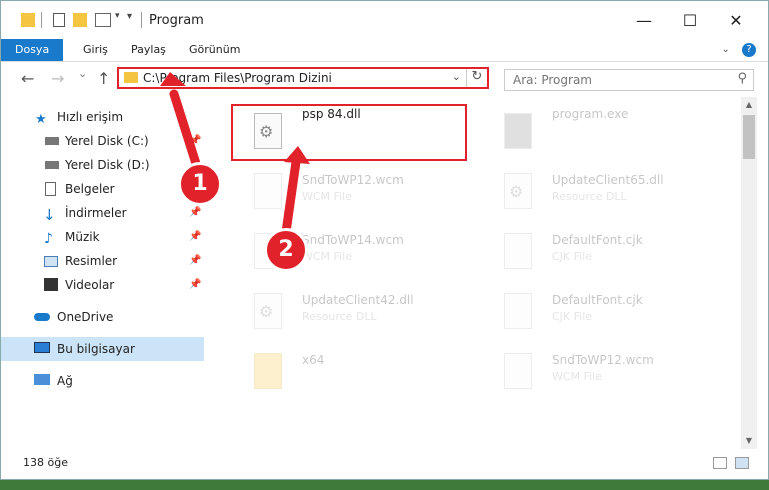 The height and width of the screenshot is (490, 769). I want to click on step-badge-2: 2, so click(286, 250).